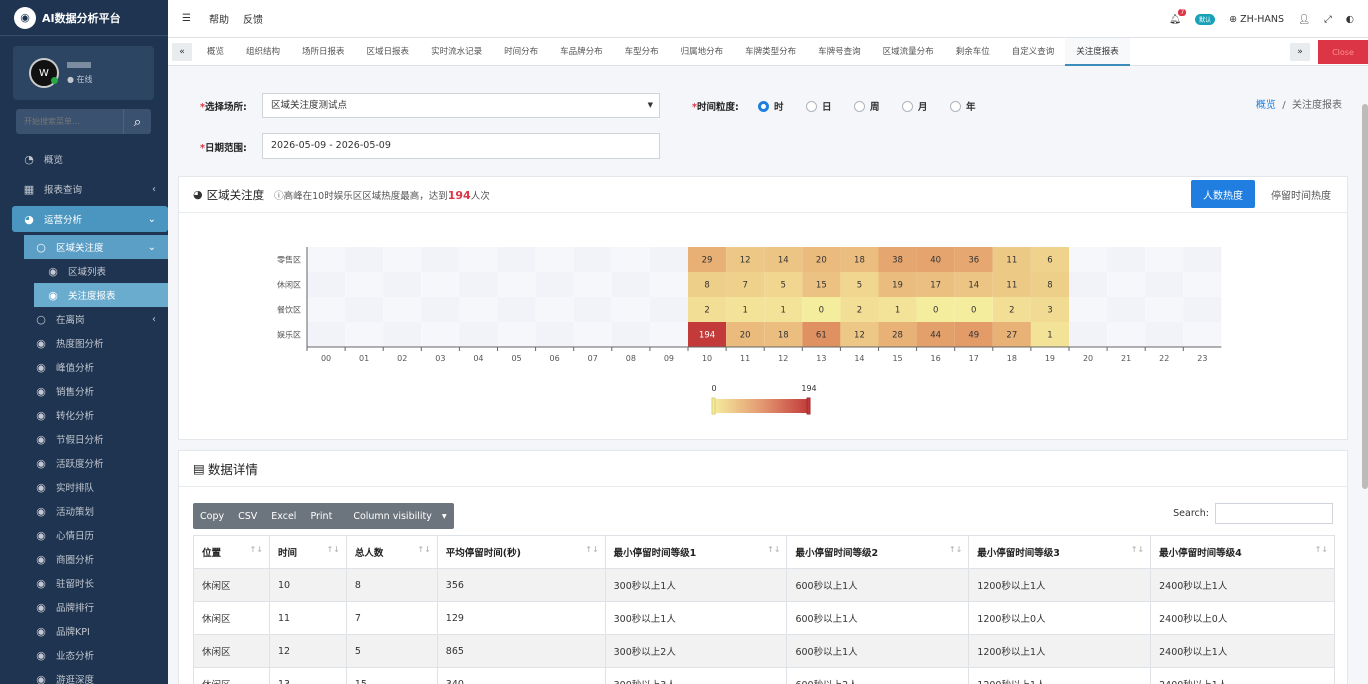  Describe the element at coordinates (84, 511) in the screenshot. I see `sidebar-item-campaign: ◉ 活动策划` at that location.